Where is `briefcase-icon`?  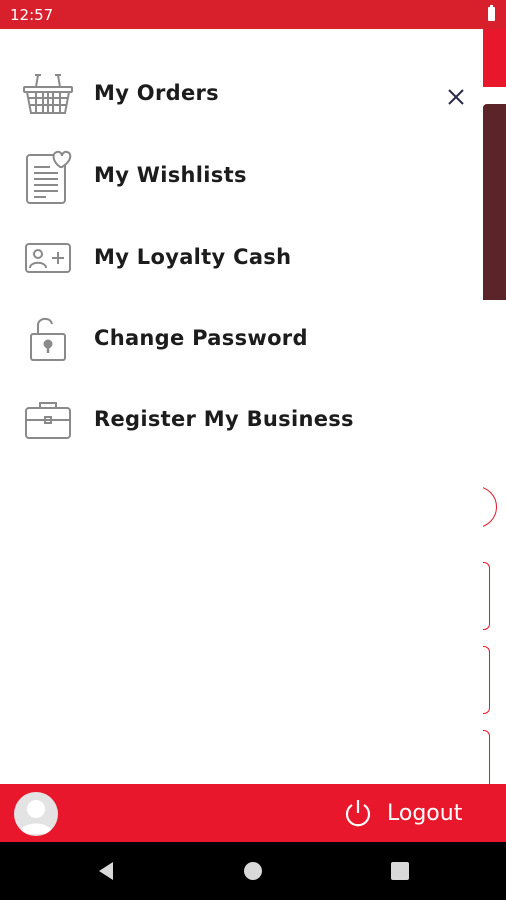 briefcase-icon is located at coordinates (48, 419).